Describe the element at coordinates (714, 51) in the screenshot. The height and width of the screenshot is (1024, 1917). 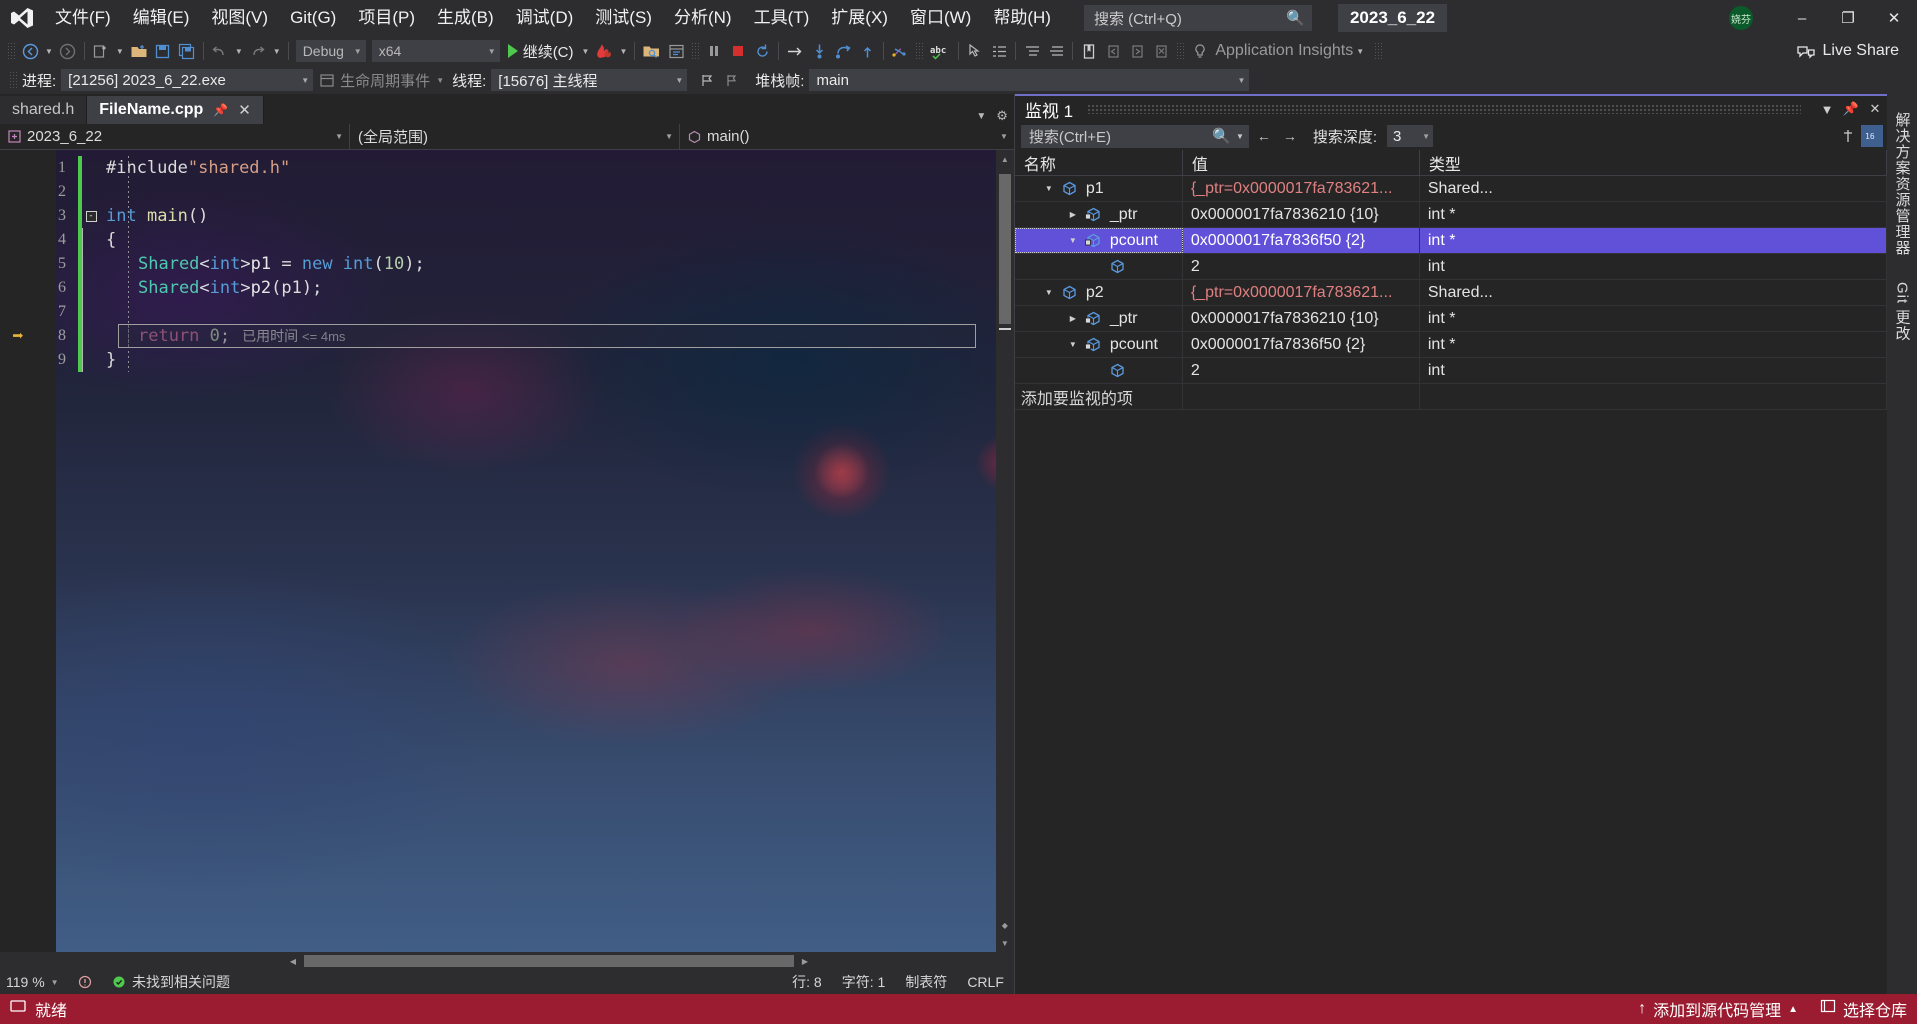
I see `pause-icon` at that location.